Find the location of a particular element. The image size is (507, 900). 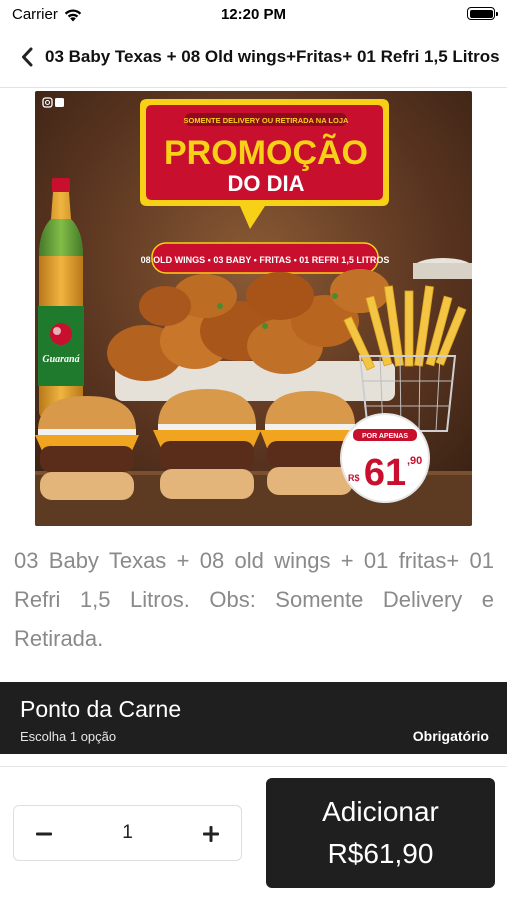

quantity-stepper: 1 is located at coordinates (127, 833).